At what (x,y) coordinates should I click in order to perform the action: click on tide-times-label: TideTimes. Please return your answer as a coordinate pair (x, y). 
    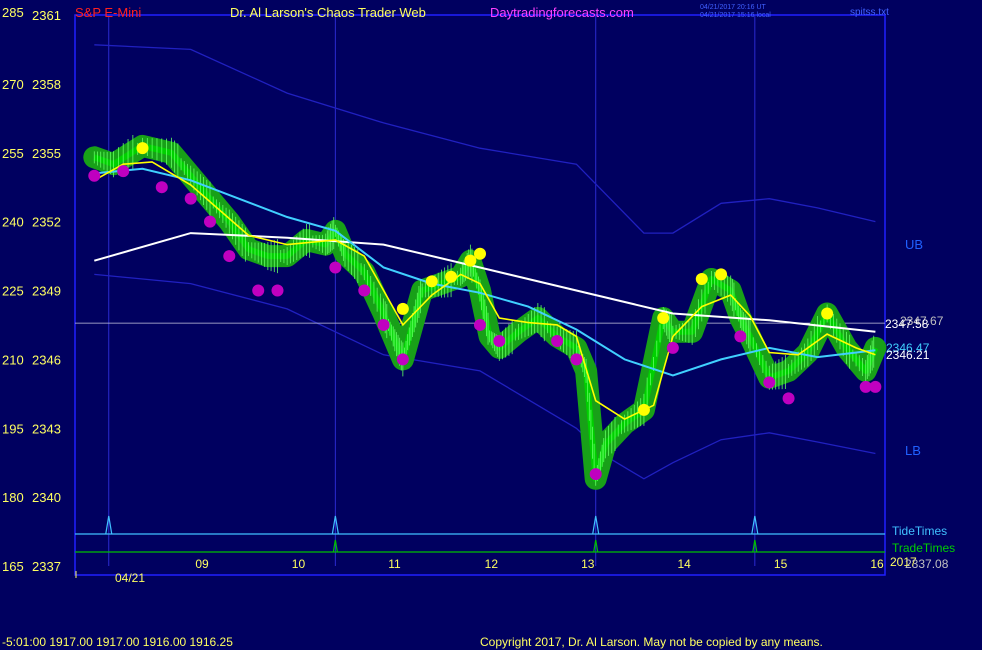
    Looking at the image, I should click on (919, 531).